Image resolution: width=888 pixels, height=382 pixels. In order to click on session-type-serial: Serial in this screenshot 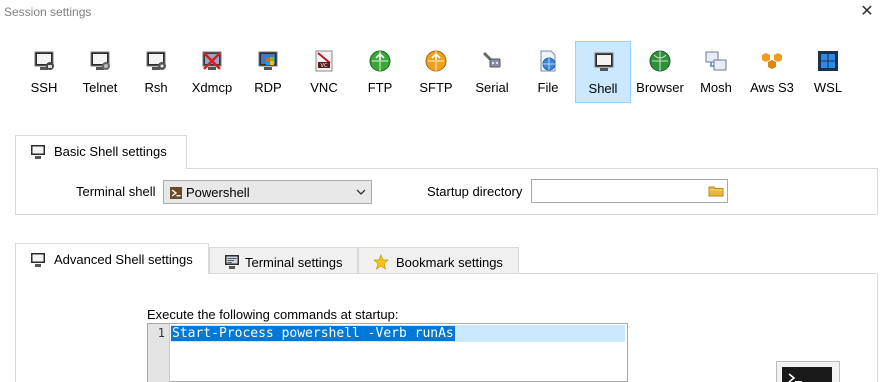, I will do `click(492, 72)`.